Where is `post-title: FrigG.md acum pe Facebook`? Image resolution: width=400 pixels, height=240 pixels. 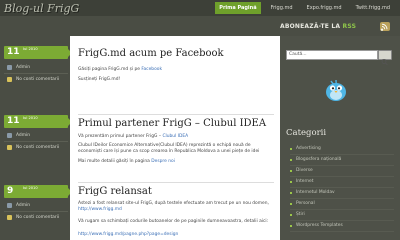 post-title: FrigG.md acum pe Facebook is located at coordinates (151, 53).